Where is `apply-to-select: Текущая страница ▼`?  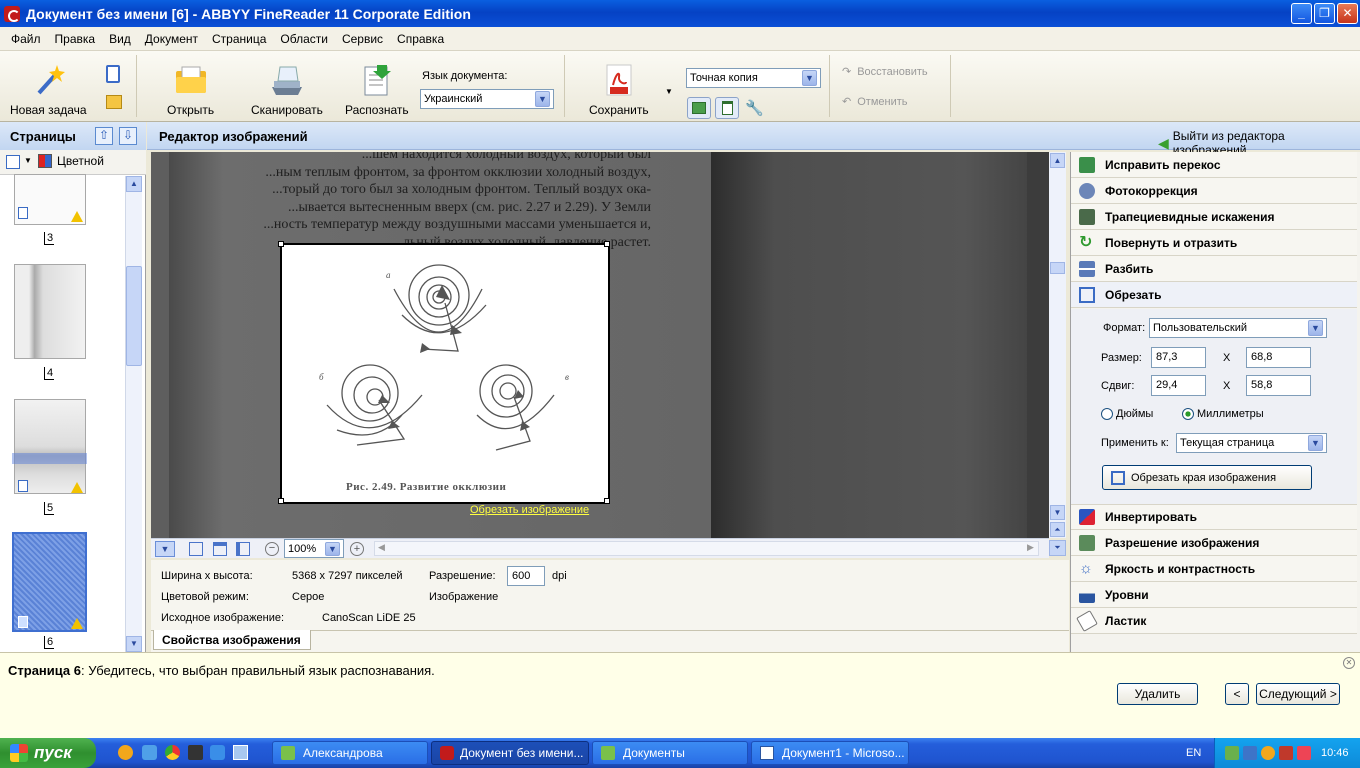
apply-to-select: Текущая страница ▼ is located at coordinates (1251, 443).